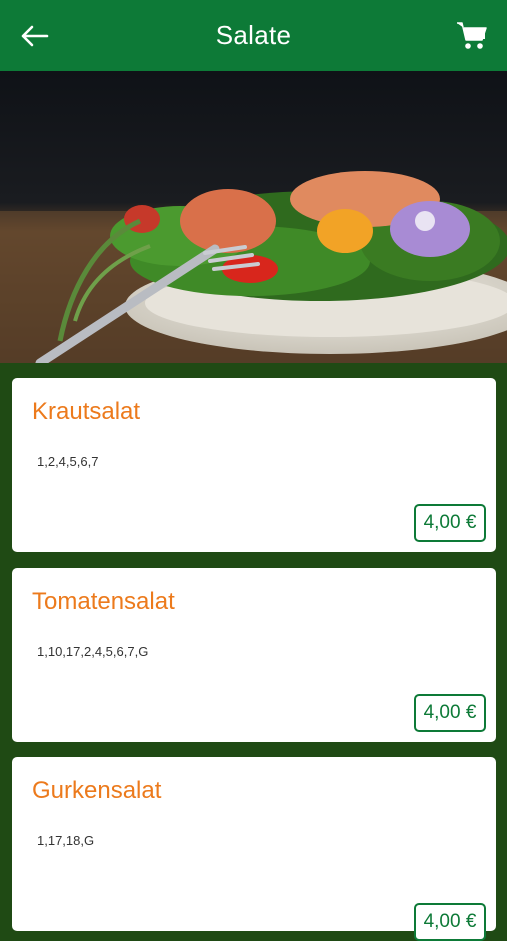 The height and width of the screenshot is (941, 507). What do you see at coordinates (86, 411) in the screenshot?
I see `item-name: Krautsalat` at bounding box center [86, 411].